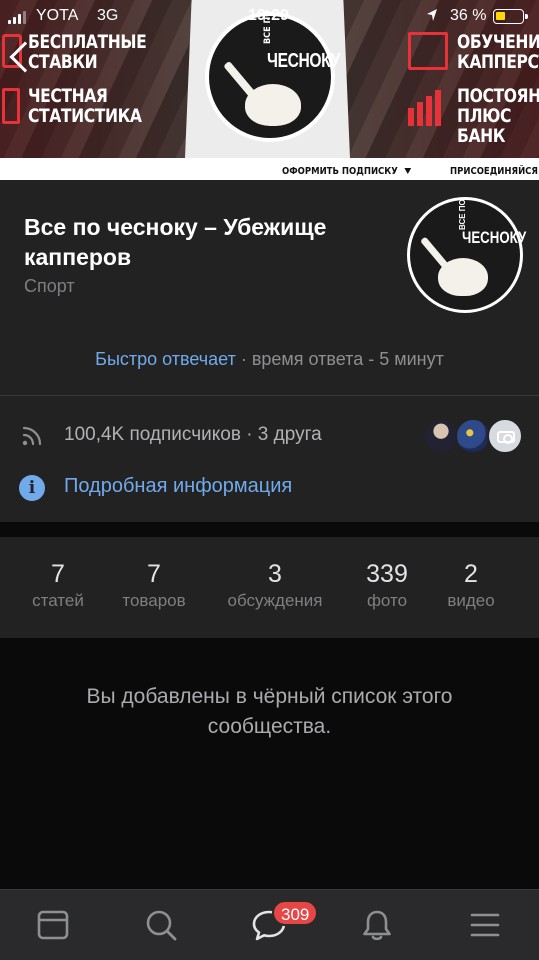 This screenshot has height=960, width=539. I want to click on logo-text-big: ЧЕСНОКУ, so click(303, 61).